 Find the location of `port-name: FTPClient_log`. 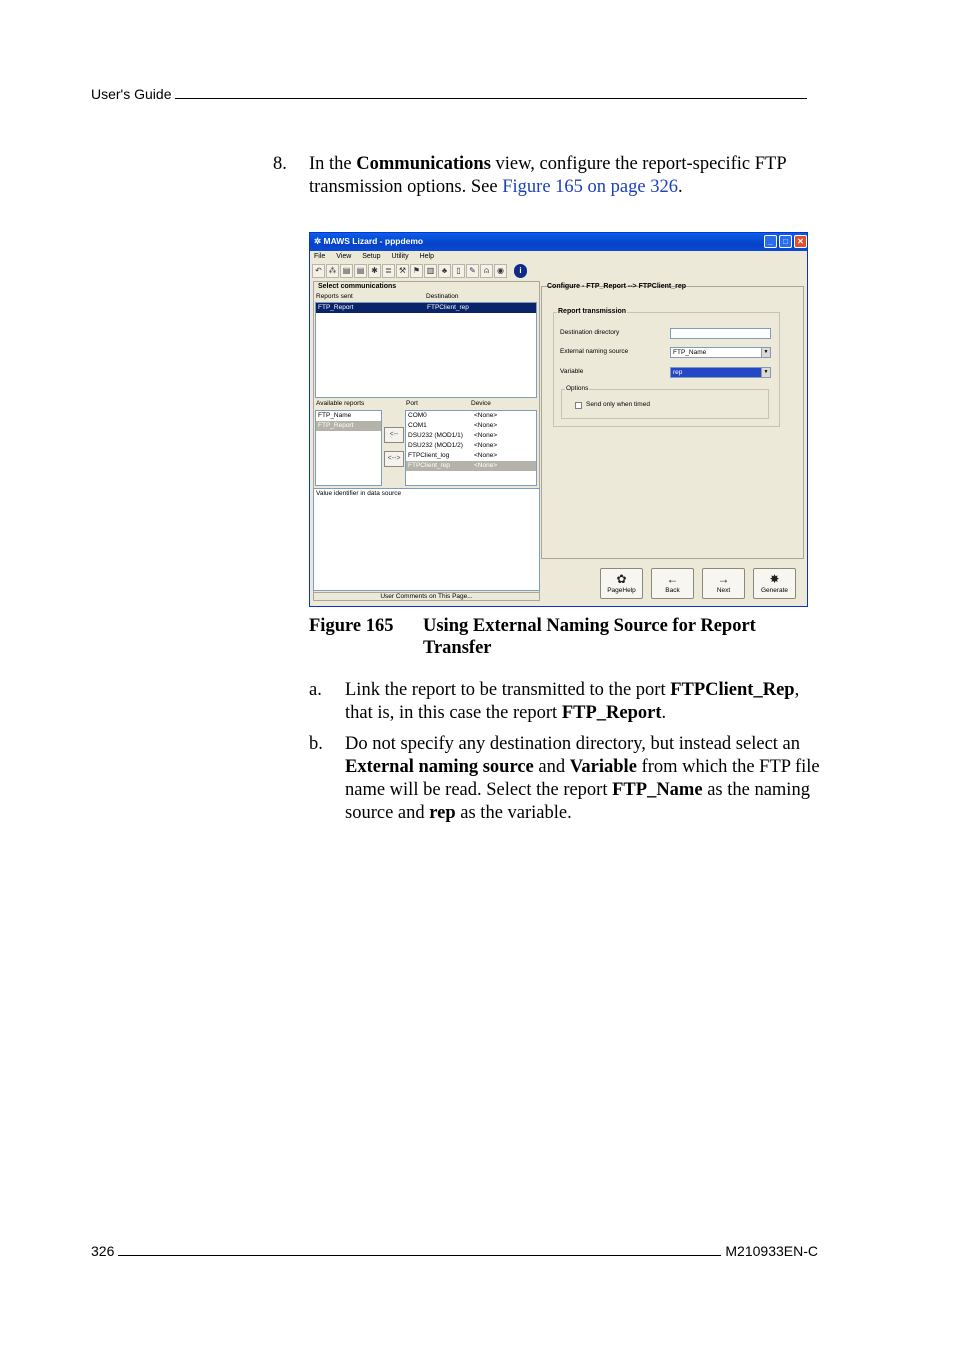

port-name: FTPClient_log is located at coordinates (429, 455).